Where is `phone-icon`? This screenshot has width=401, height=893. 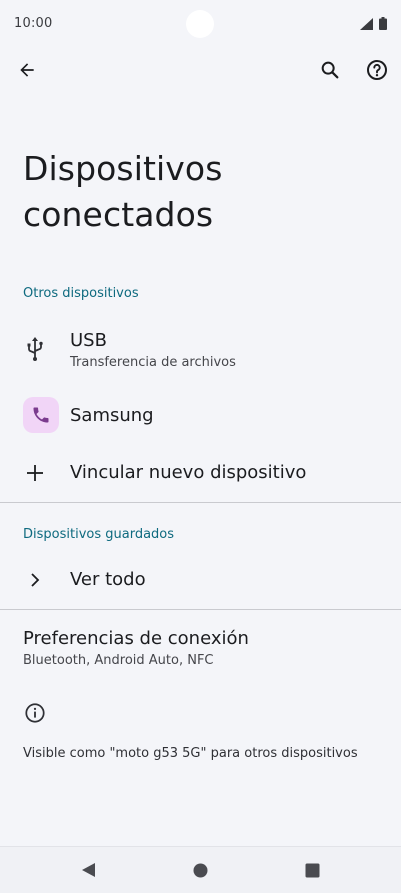 phone-icon is located at coordinates (41, 415).